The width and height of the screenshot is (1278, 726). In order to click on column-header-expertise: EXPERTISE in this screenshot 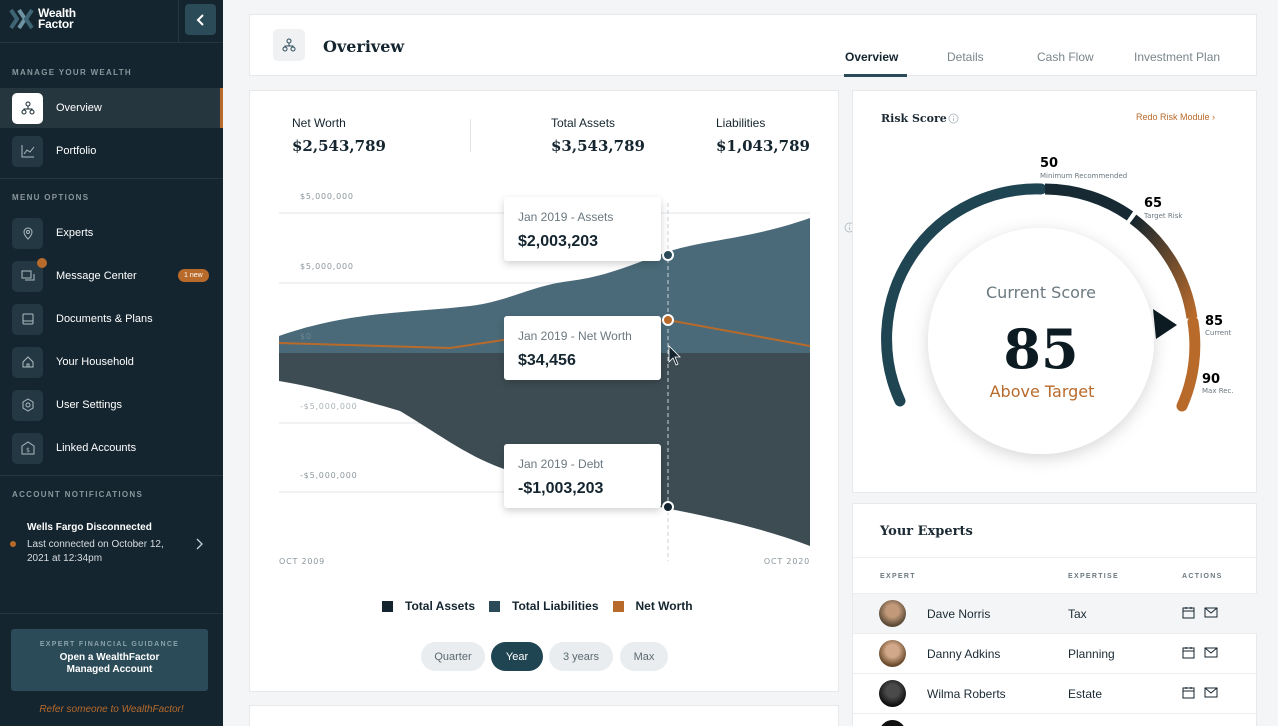, I will do `click(1093, 576)`.